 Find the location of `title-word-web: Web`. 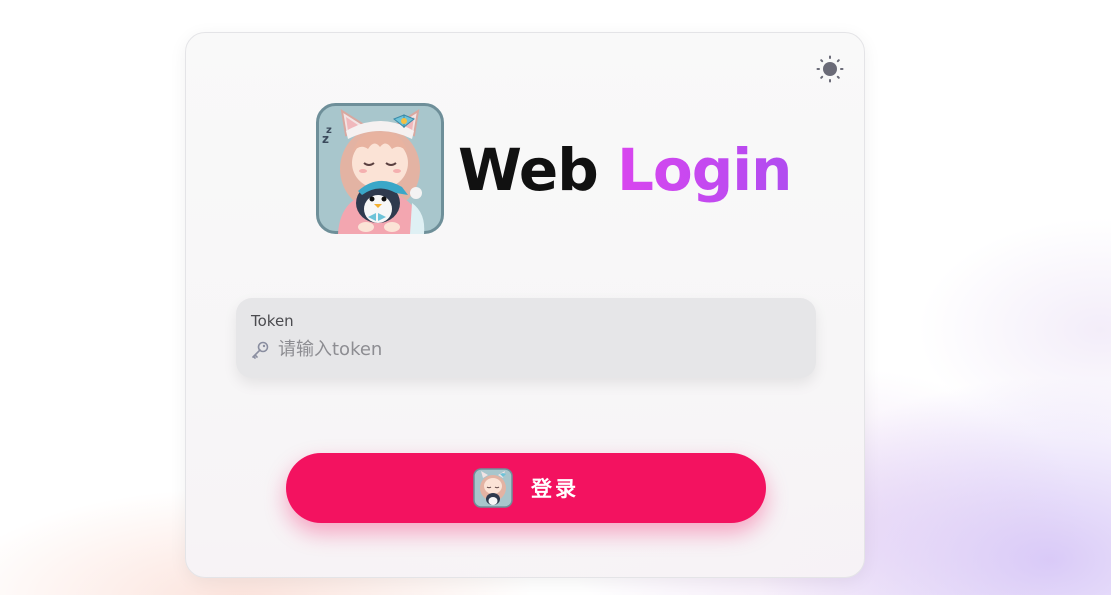

title-word-web: Web is located at coordinates (528, 170).